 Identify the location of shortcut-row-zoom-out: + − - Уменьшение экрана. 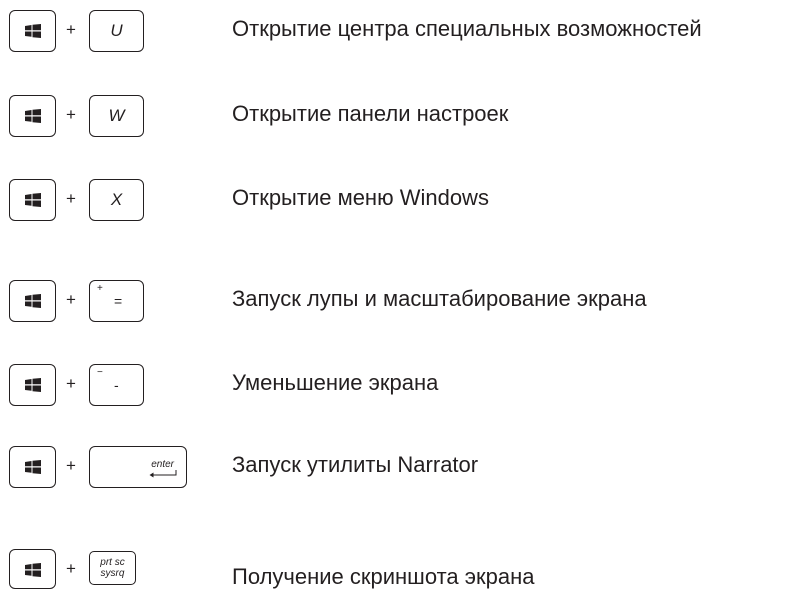
(400, 387).